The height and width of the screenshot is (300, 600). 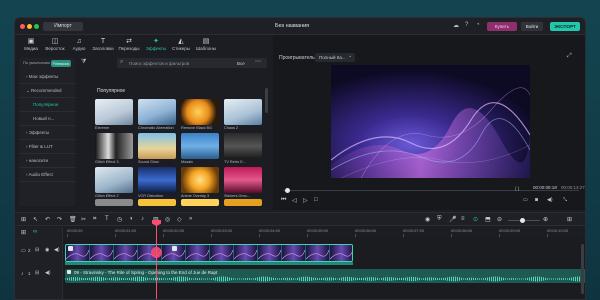 I want to click on volume-icon: ◀), so click(x=550, y=200).